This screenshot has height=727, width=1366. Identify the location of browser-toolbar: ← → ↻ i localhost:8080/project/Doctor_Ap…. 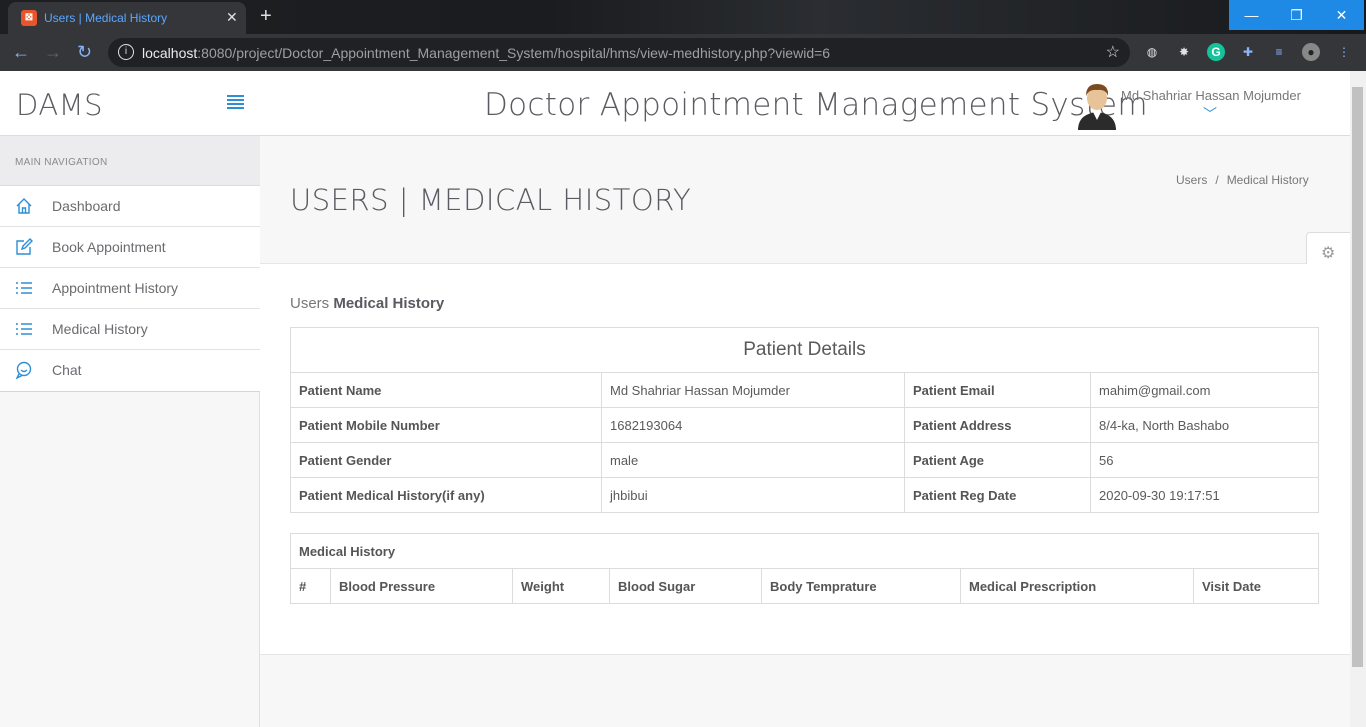
(683, 52).